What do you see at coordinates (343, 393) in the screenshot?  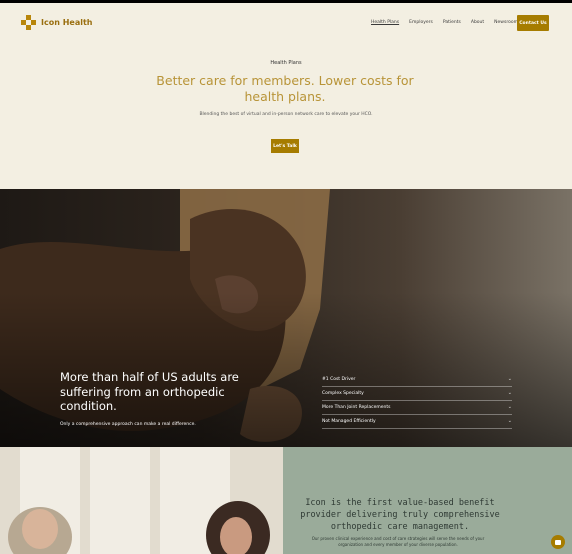 I see `accordion-label: Complex Specialty` at bounding box center [343, 393].